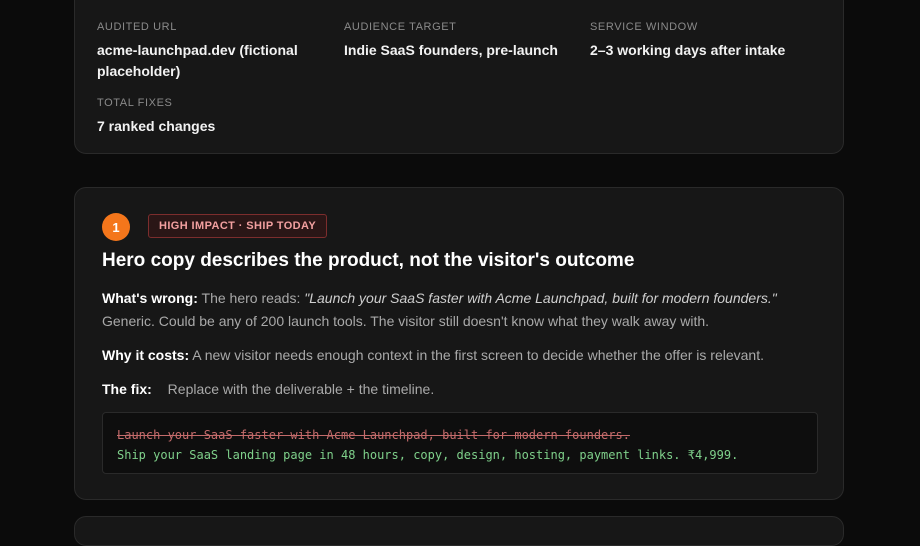  What do you see at coordinates (127, 389) in the screenshot?
I see `the-fix-label: The fix:` at bounding box center [127, 389].